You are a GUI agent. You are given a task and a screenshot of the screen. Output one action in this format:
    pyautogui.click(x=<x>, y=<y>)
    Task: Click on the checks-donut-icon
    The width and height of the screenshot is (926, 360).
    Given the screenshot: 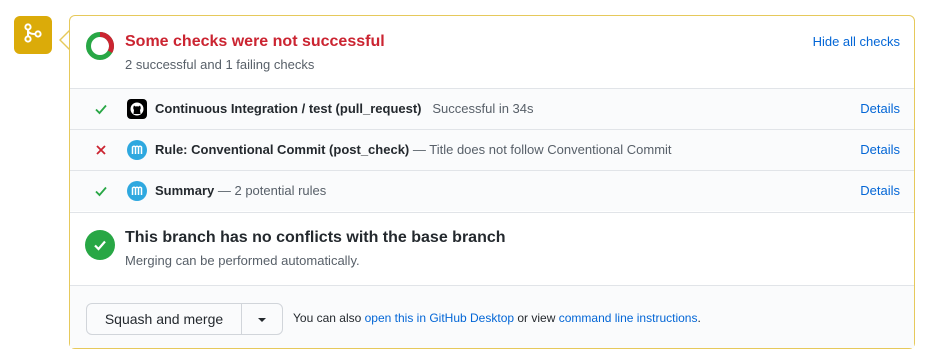 What is the action you would take?
    pyautogui.click(x=100, y=46)
    